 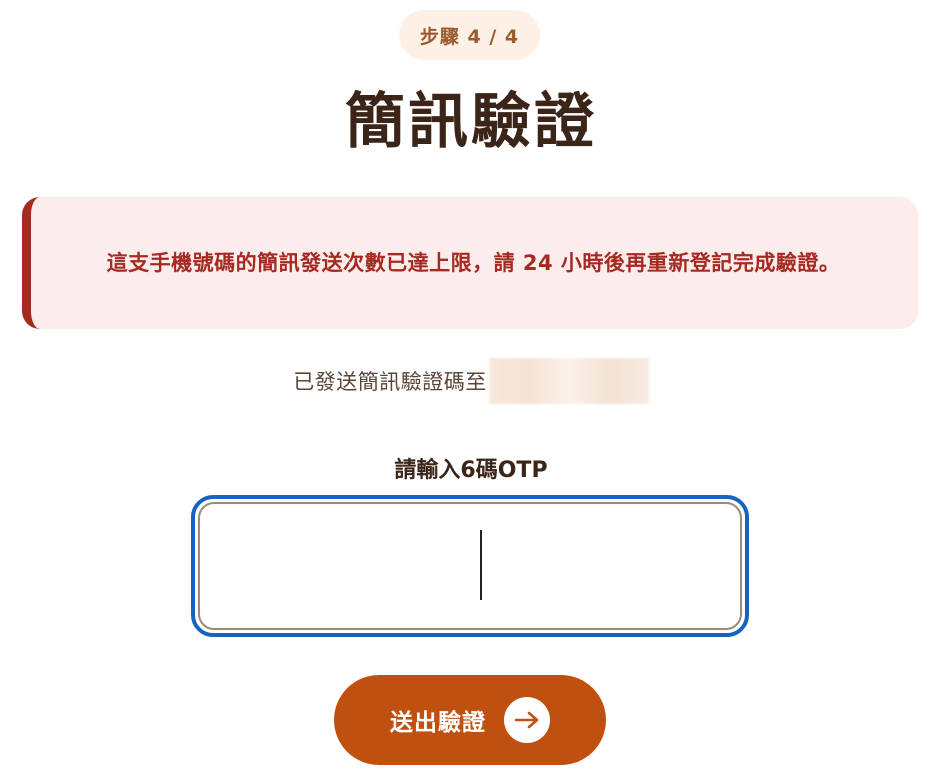 I want to click on submit-button-label: 送出驗證, so click(x=438, y=723).